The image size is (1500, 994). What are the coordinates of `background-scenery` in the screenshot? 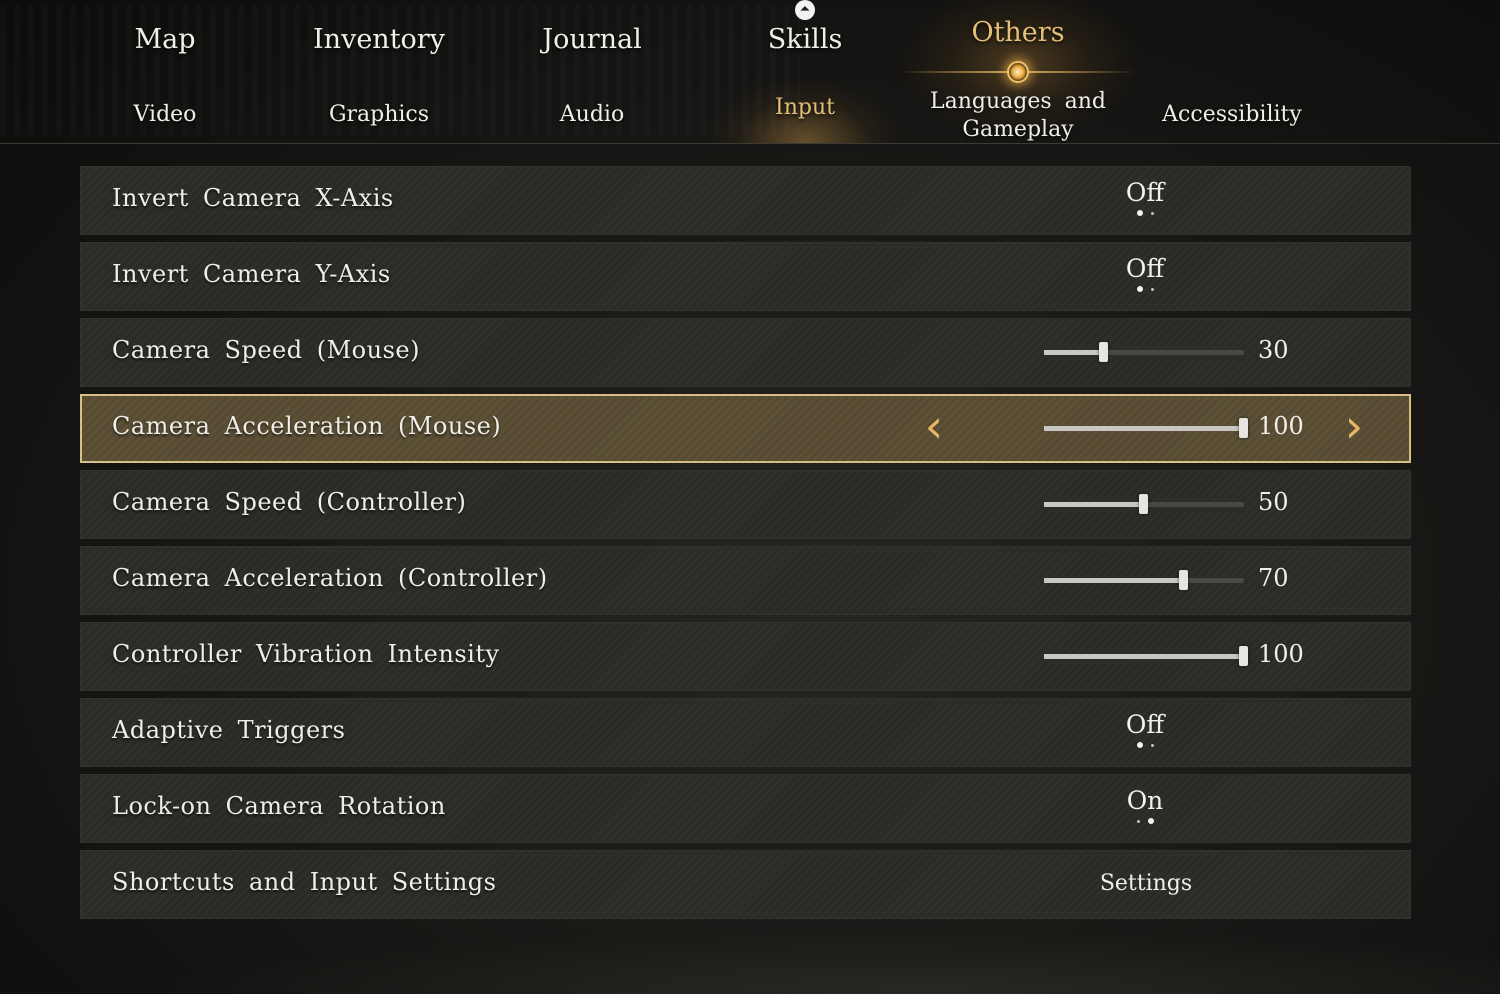 It's located at (750, 957).